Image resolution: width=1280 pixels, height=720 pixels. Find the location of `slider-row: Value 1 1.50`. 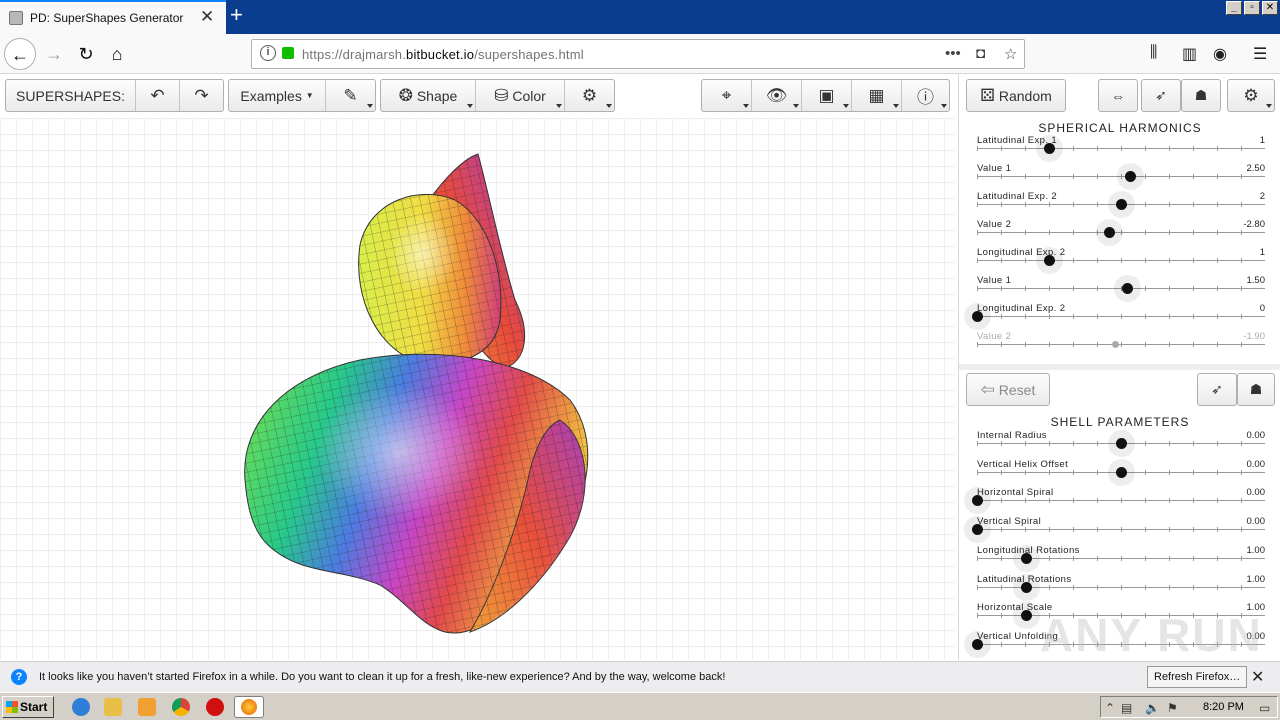

slider-row: Value 1 1.50 is located at coordinates (1121, 289).